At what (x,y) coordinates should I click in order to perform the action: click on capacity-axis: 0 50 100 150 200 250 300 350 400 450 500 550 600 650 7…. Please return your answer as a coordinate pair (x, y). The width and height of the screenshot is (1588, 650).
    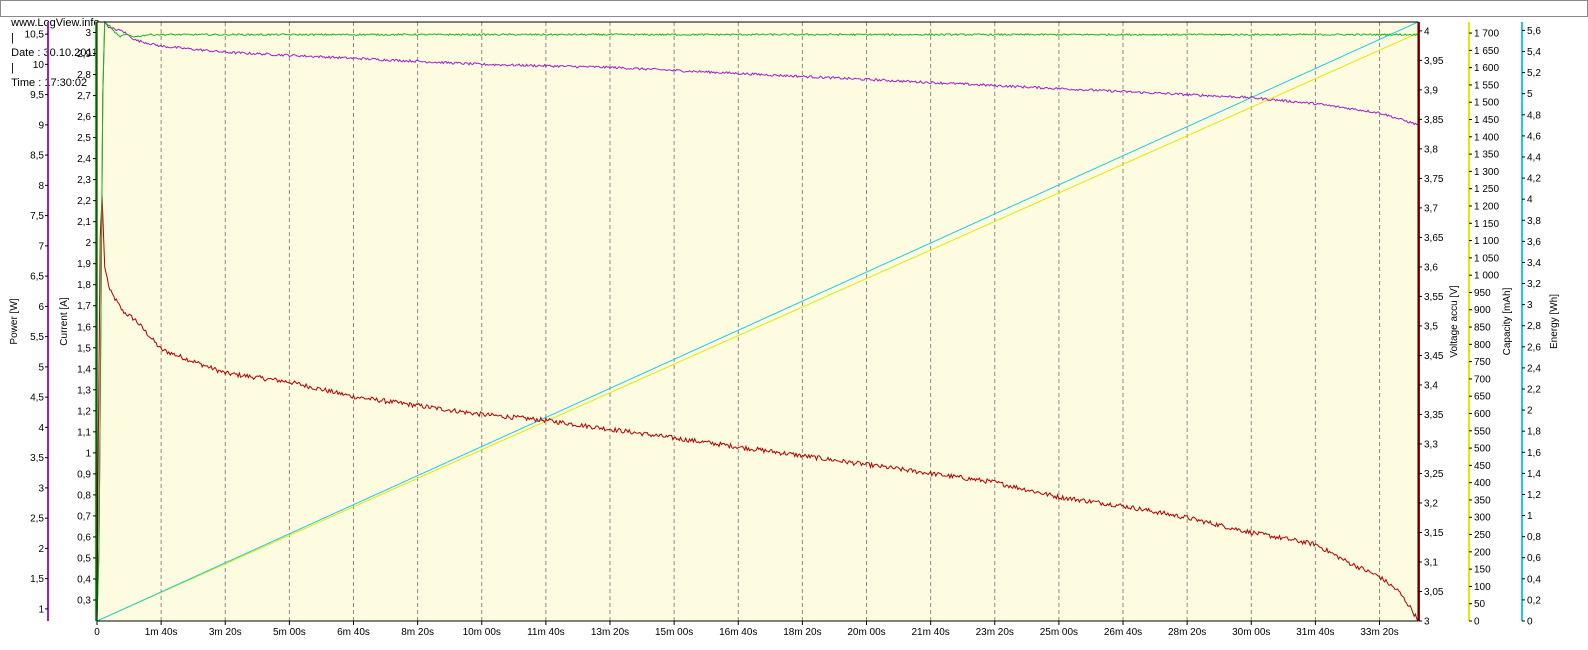
    Looking at the image, I should click on (1490, 325).